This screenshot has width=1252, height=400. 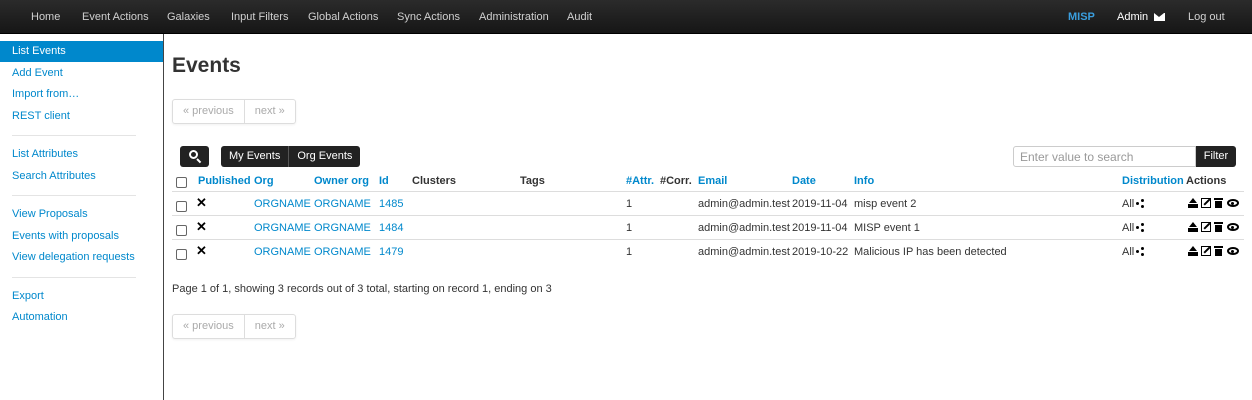 I want to click on brand-link: MISP, so click(x=1081, y=17).